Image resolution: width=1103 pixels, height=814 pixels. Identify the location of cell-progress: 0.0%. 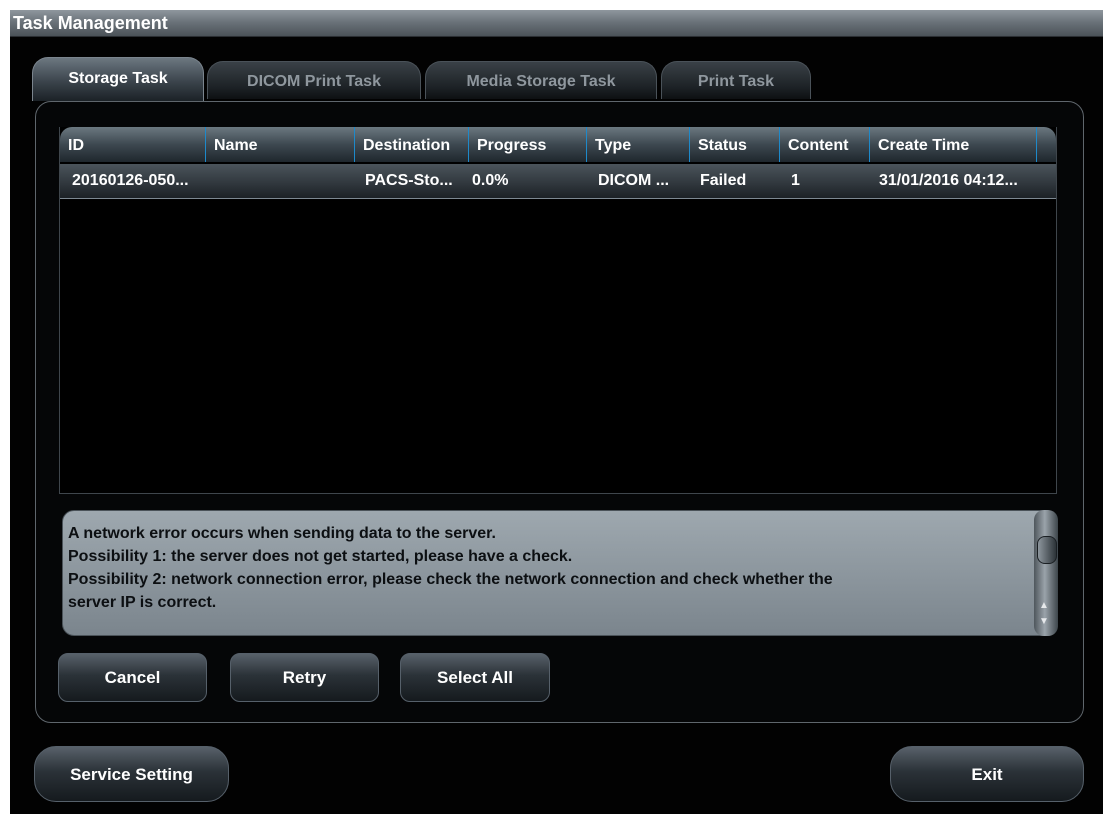
(490, 180).